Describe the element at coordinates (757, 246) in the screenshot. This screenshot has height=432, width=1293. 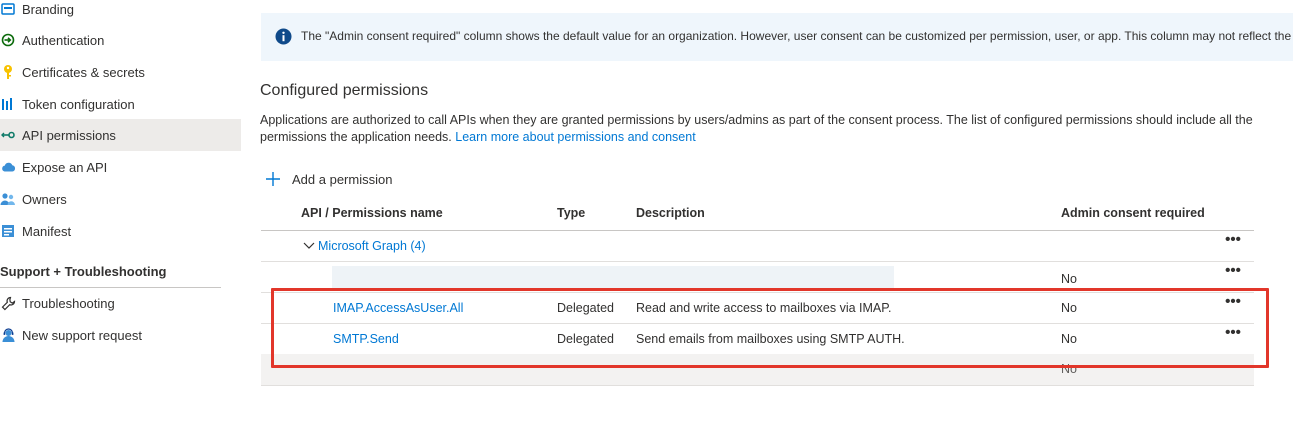
I see `group-row-microsoft-graph: Microsoft Graph (4) •••` at that location.